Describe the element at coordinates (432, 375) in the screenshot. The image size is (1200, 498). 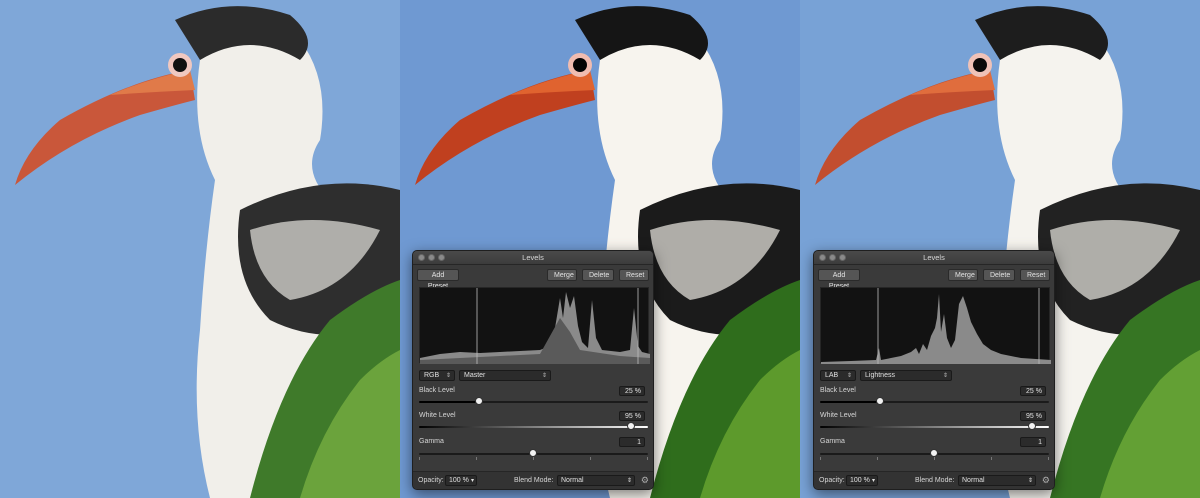
I see `color-space-value: RGB` at that location.